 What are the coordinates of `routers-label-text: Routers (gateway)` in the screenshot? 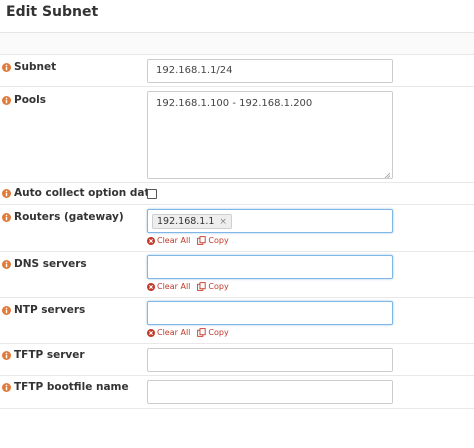 It's located at (69, 217).